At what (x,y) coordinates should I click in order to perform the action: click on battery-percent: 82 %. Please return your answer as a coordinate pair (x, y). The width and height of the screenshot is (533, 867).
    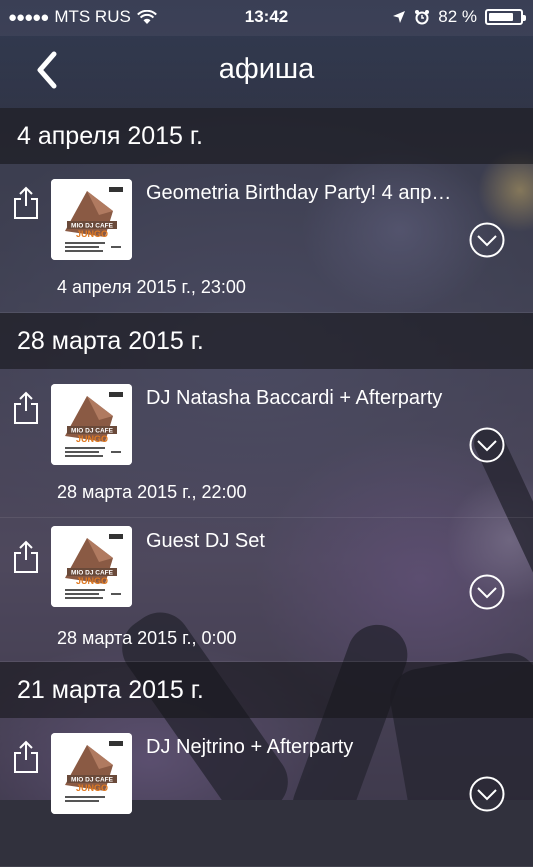
    Looking at the image, I should click on (457, 16).